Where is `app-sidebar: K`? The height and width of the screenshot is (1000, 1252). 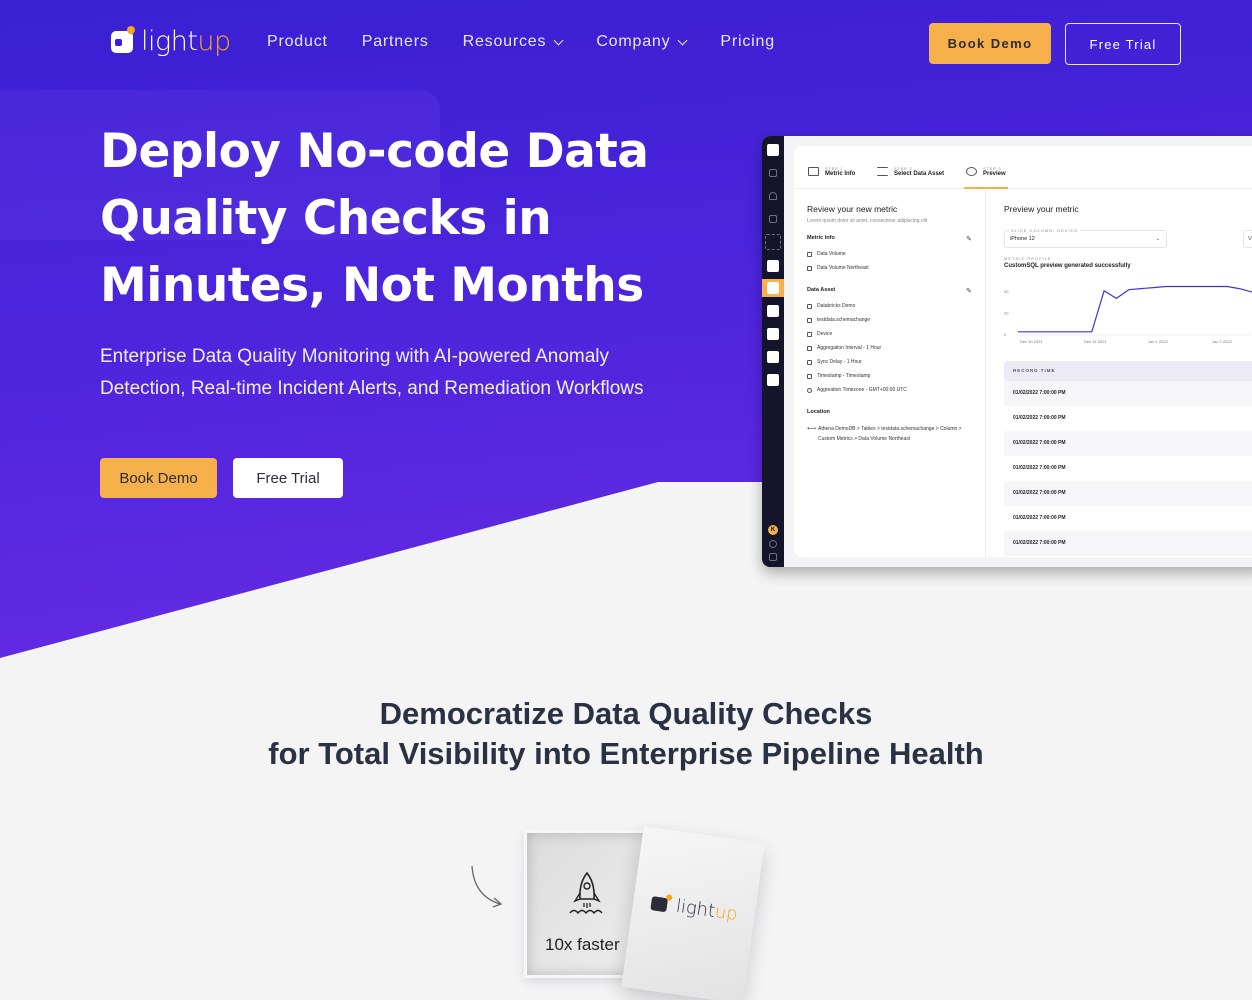
app-sidebar: K is located at coordinates (773, 351).